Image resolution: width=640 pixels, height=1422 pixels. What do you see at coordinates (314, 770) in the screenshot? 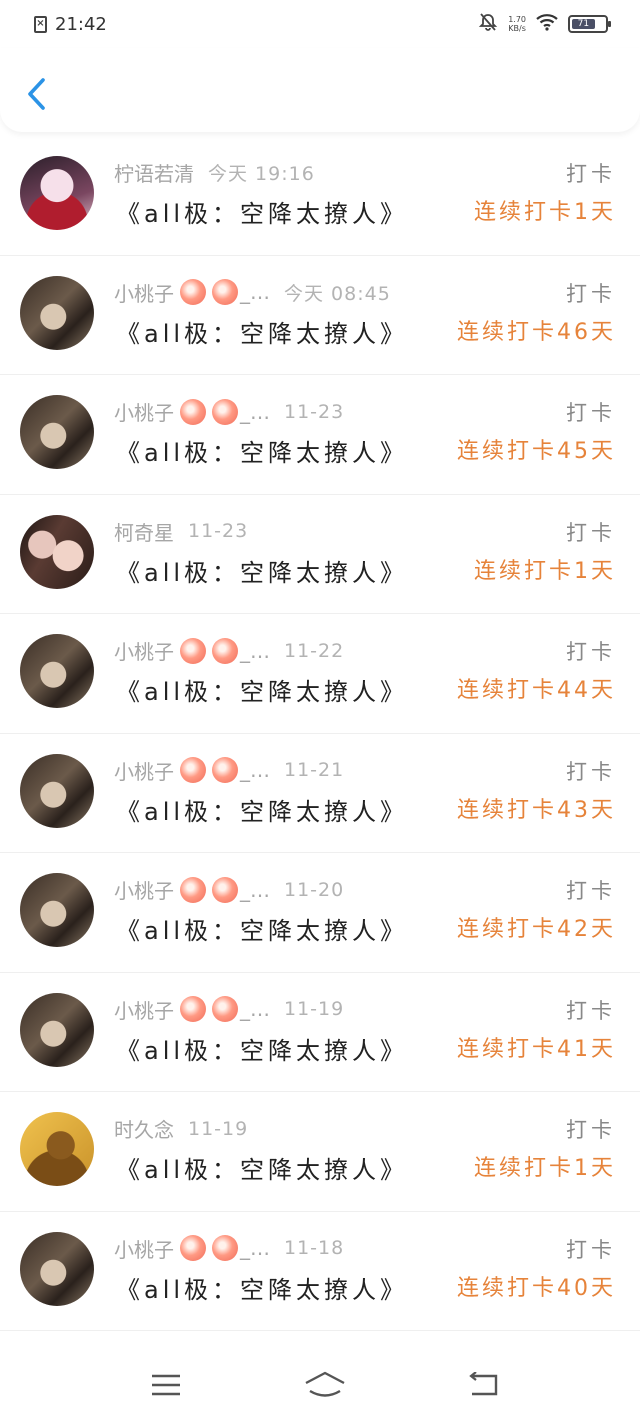
I see `timestamp: 11-21` at bounding box center [314, 770].